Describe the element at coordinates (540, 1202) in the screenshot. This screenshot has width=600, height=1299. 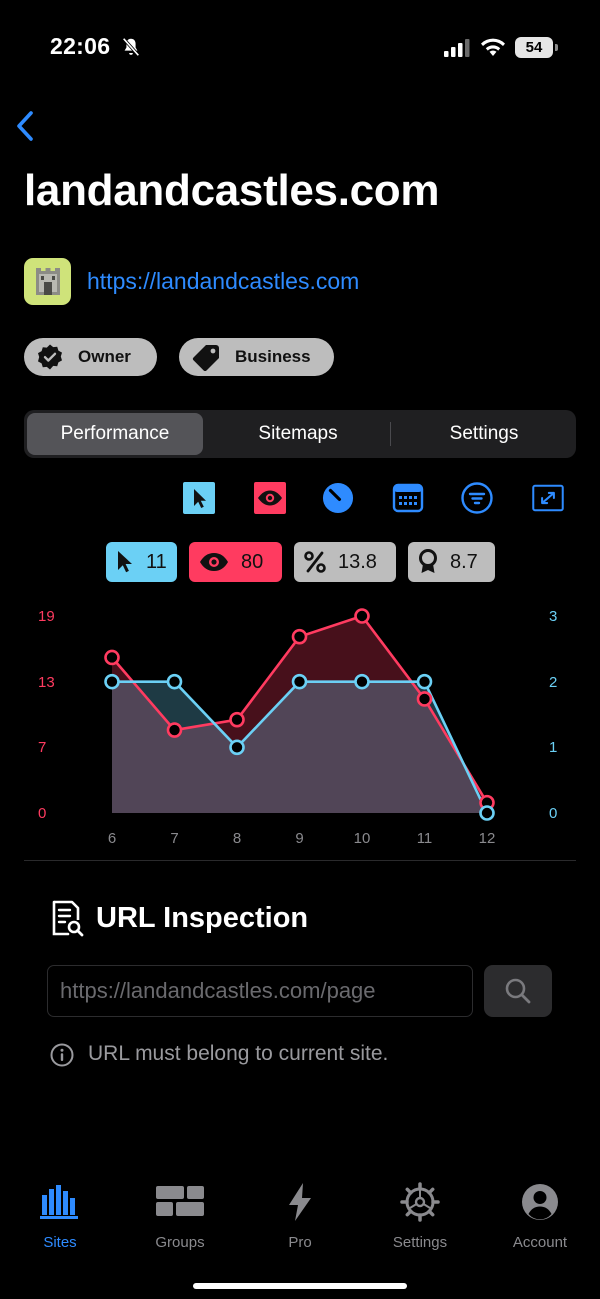
I see `person-circle-icon` at that location.